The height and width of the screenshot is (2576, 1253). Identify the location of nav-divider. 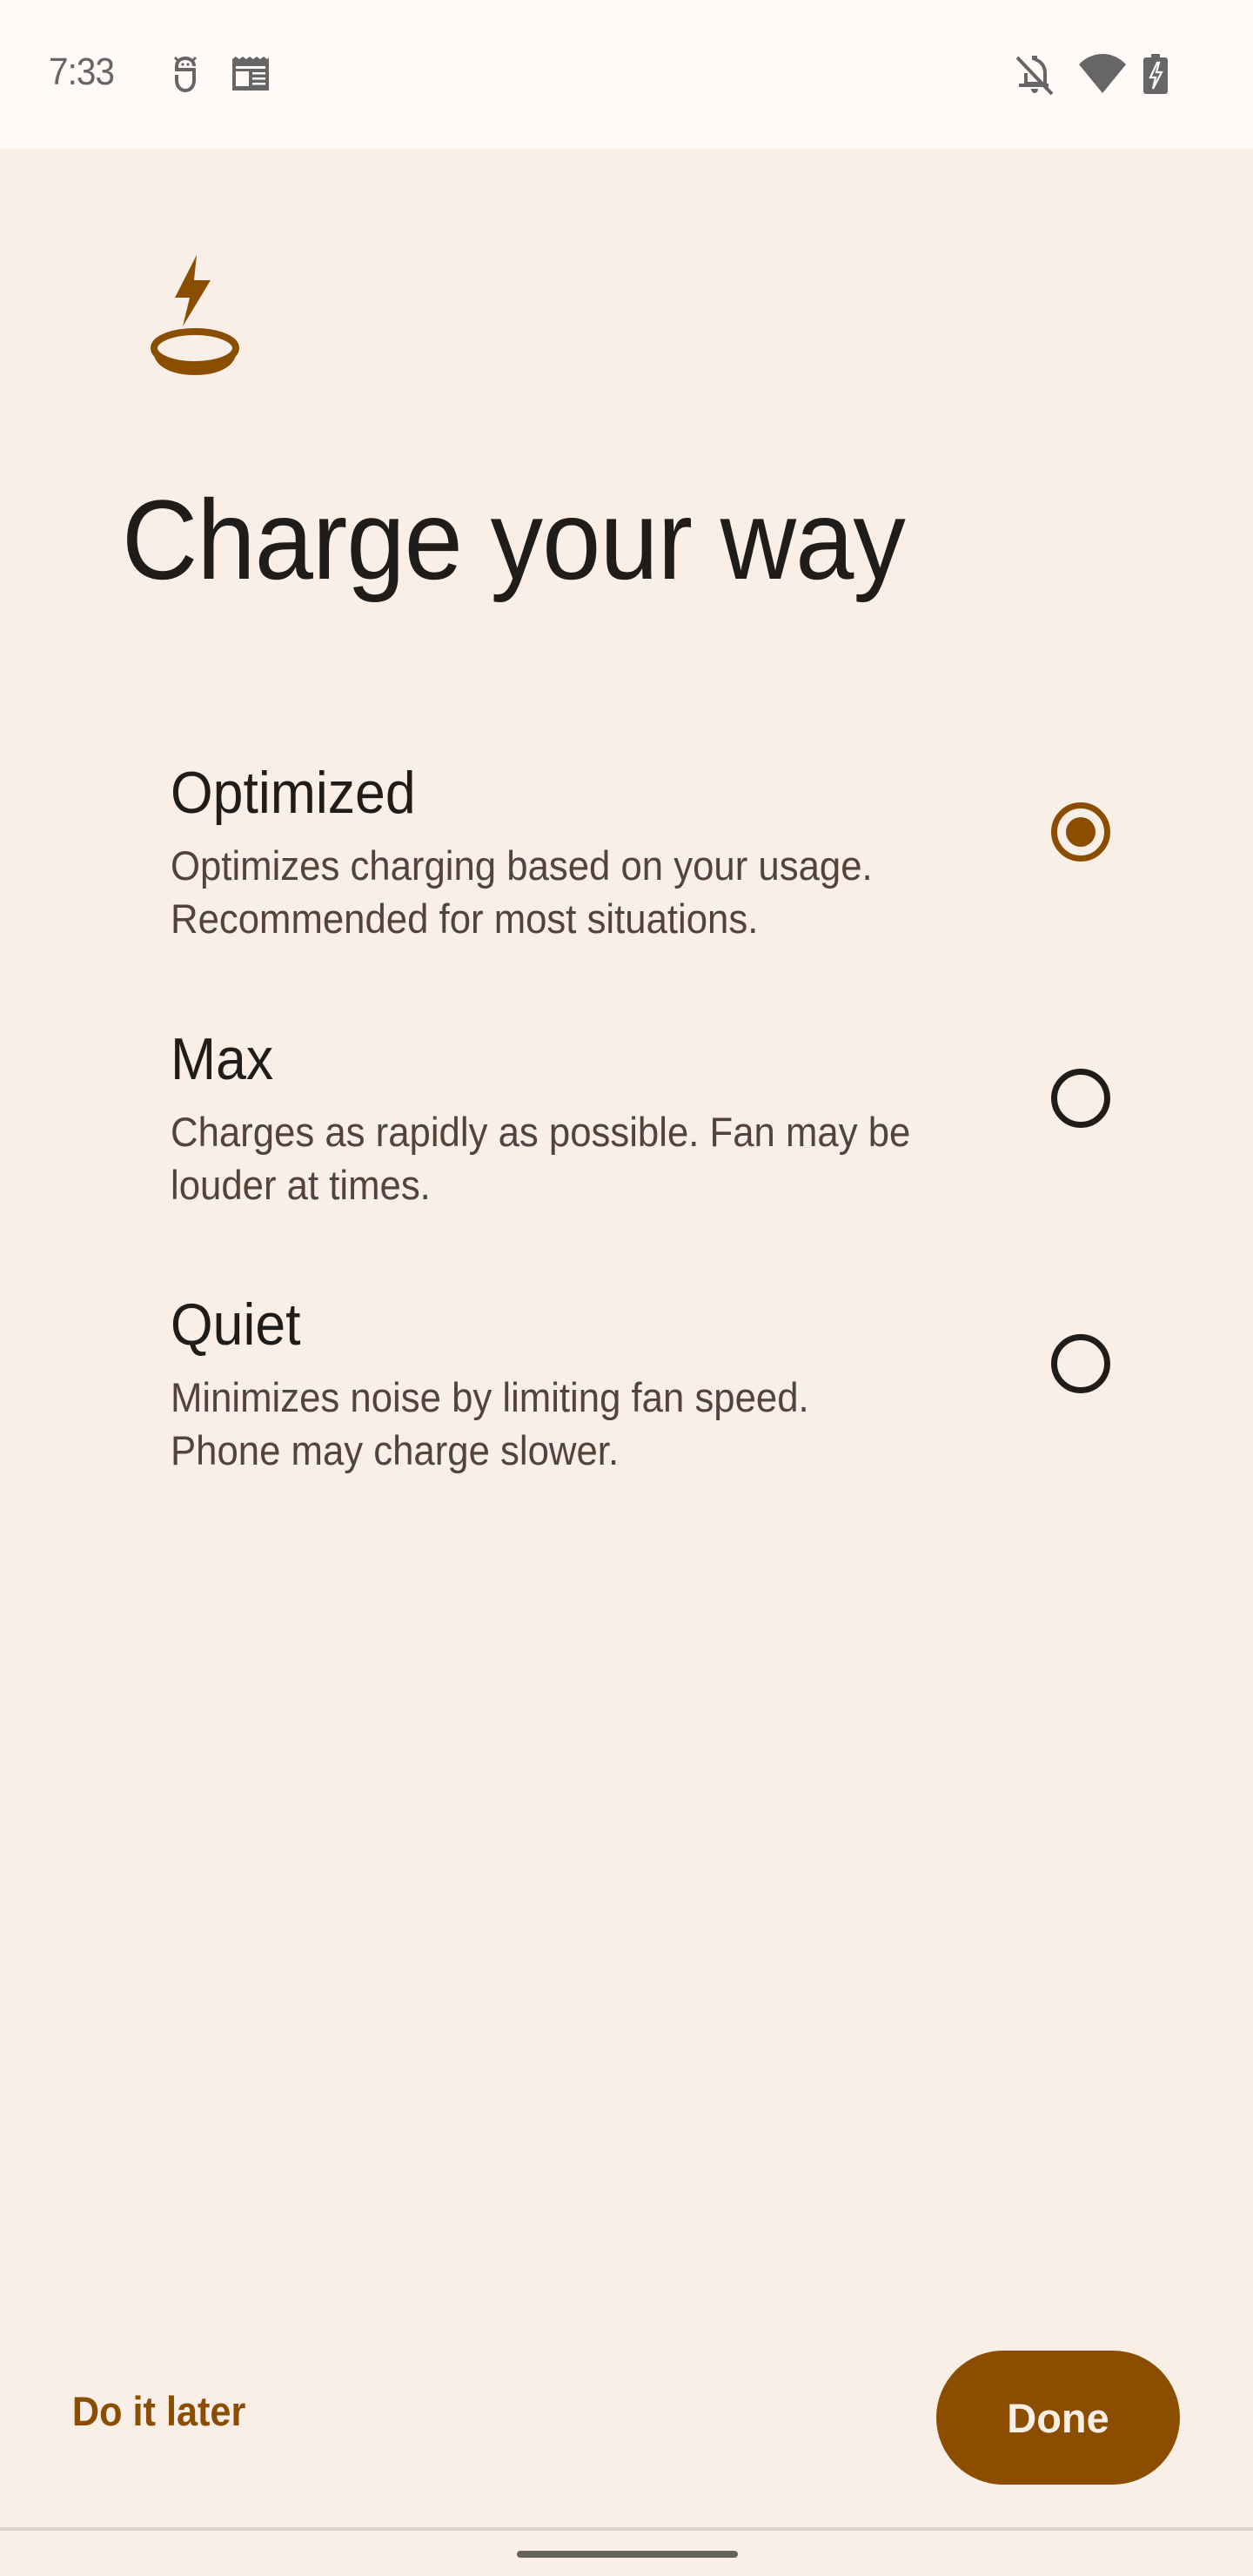
(626, 2529).